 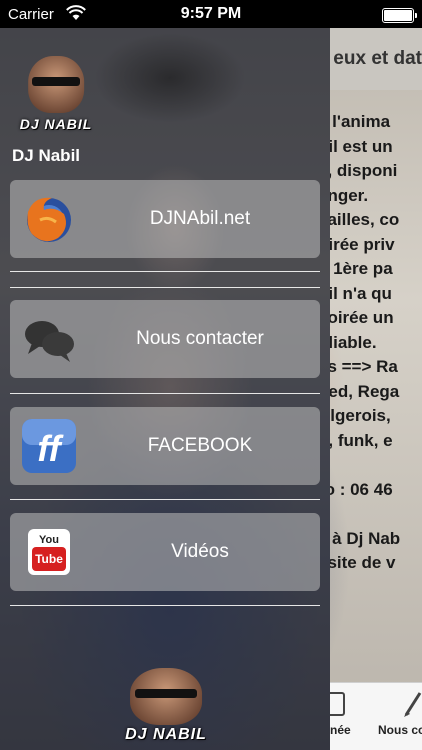 What do you see at coordinates (165, 552) in the screenshot?
I see `menu-item-videos: You Tube Vidéos` at bounding box center [165, 552].